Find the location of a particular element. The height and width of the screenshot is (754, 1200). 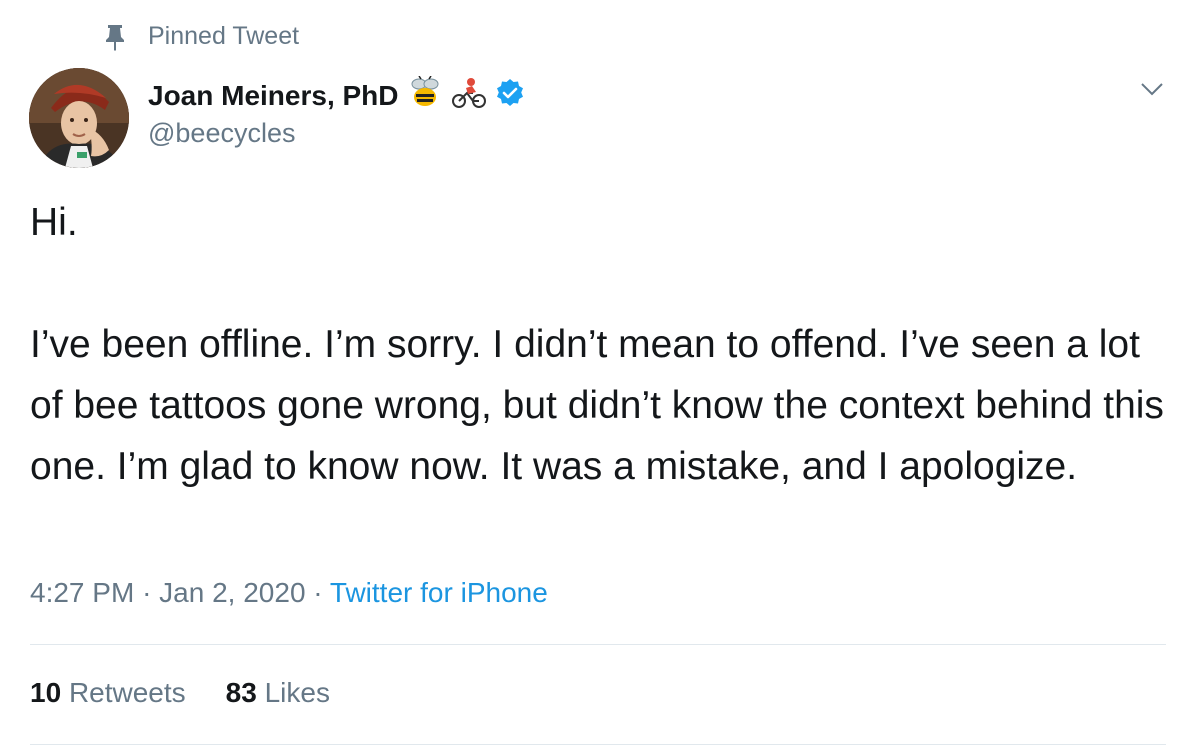

tweet-time: 4:27 PM is located at coordinates (82, 592).